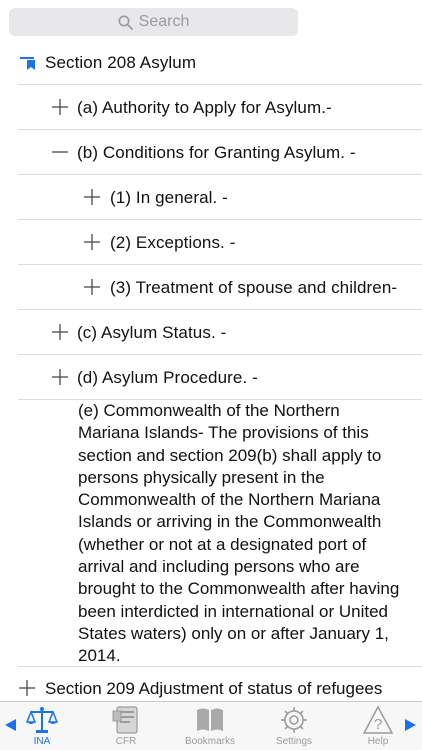  I want to click on tree-row-d: (d) Asylum Procedure. -, so click(211, 377).